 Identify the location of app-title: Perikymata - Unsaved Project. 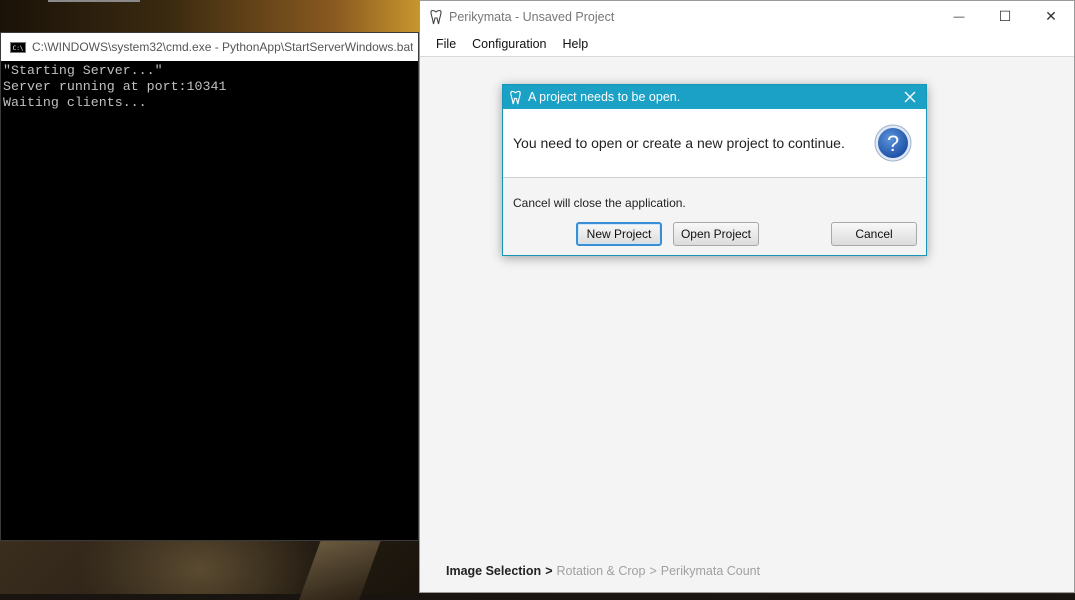
(532, 16).